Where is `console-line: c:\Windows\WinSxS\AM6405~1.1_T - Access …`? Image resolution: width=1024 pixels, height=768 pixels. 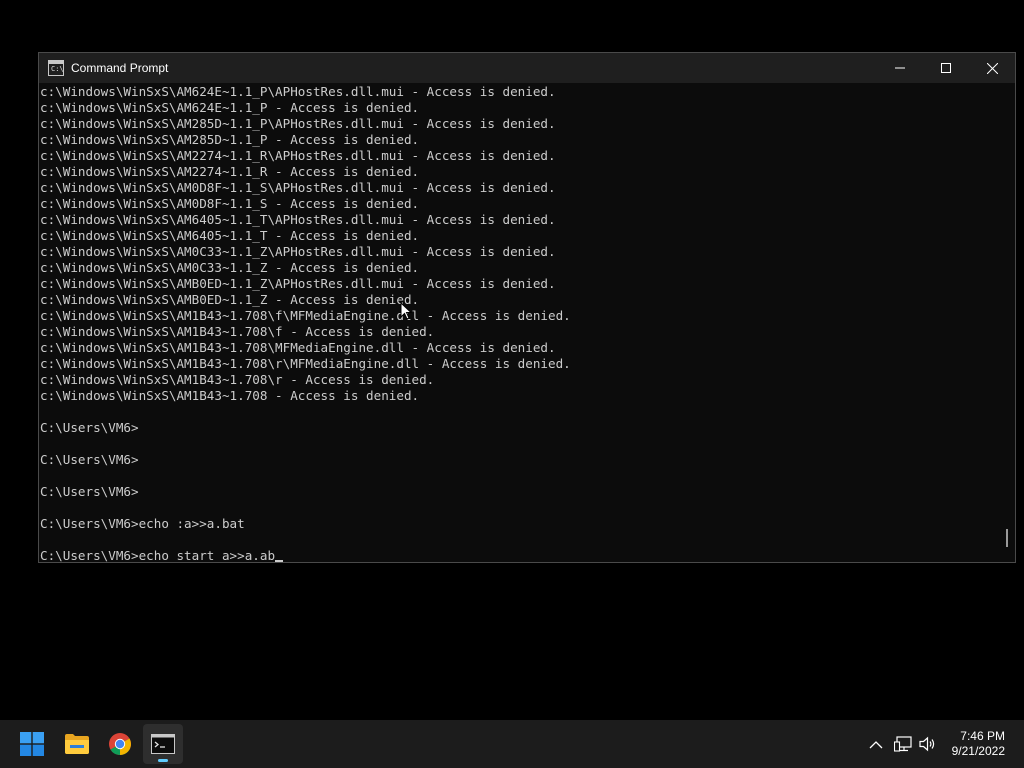 console-line: c:\Windows\WinSxS\AM6405~1.1_T - Access … is located at coordinates (230, 235).